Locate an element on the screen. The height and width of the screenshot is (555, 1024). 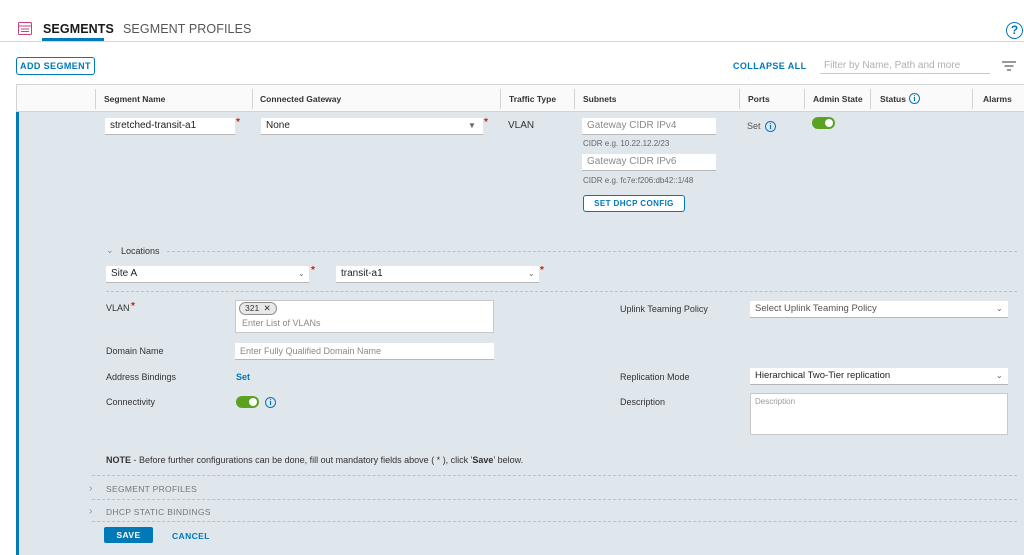
top-tab-bar: SEGMENTS SEGMENT PROFILES ? is located at coordinates (512, 21).